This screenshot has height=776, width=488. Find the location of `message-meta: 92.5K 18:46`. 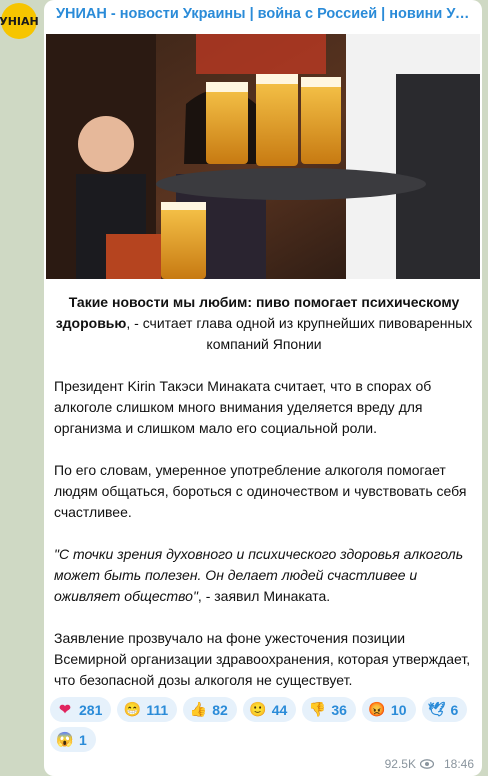

message-meta: 92.5K 18:46 is located at coordinates (429, 764).